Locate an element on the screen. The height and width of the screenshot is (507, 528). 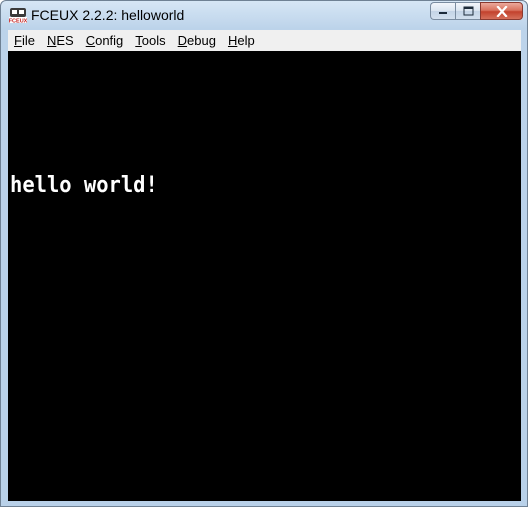
menu-bar: File NES Config Tools Debug Help is located at coordinates (264, 40).